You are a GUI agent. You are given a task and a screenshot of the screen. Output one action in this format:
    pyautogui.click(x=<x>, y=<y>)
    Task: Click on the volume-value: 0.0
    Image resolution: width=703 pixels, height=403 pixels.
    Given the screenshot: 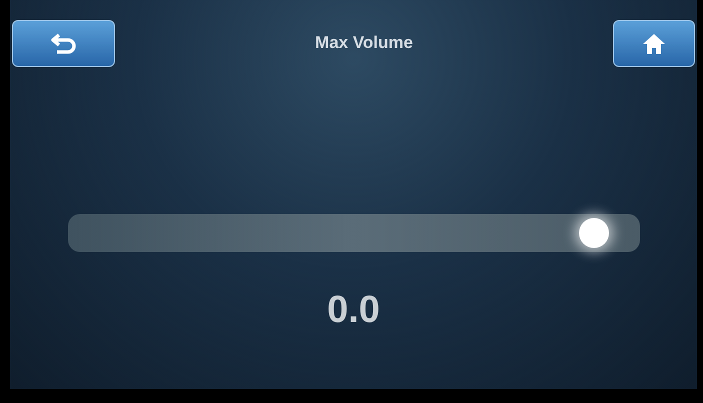 What is the action you would take?
    pyautogui.click(x=353, y=310)
    